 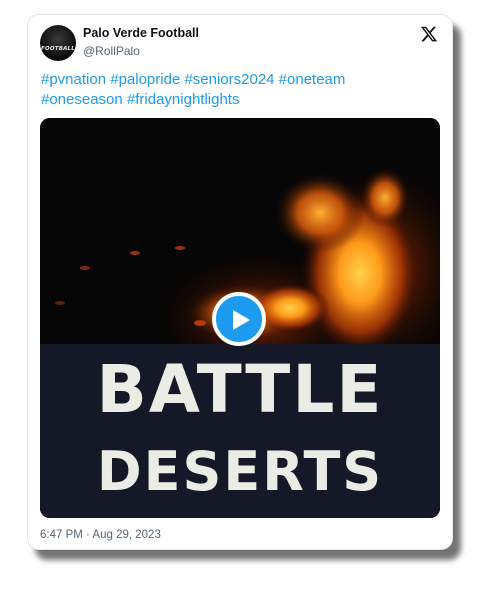 What do you see at coordinates (240, 389) in the screenshot?
I see `video-title-line-1: BATTLE` at bounding box center [240, 389].